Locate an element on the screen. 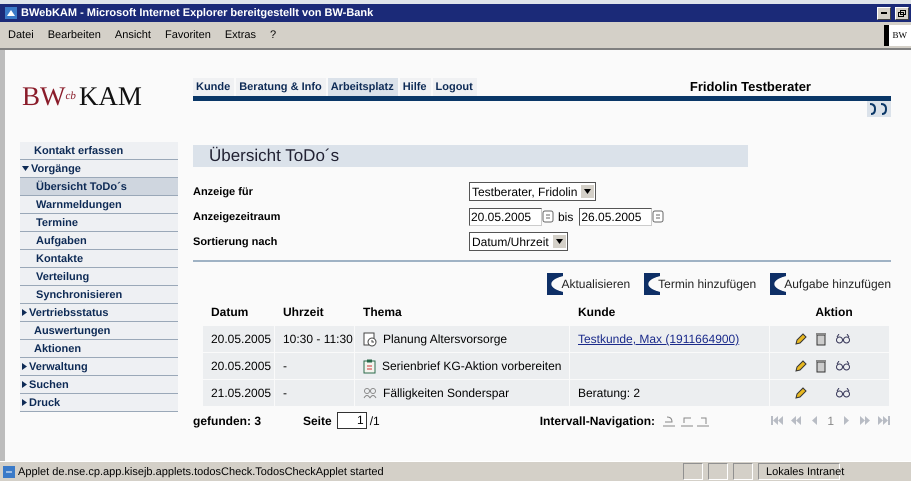 The image size is (911, 481). action-button: Aktualisieren is located at coordinates (588, 284).